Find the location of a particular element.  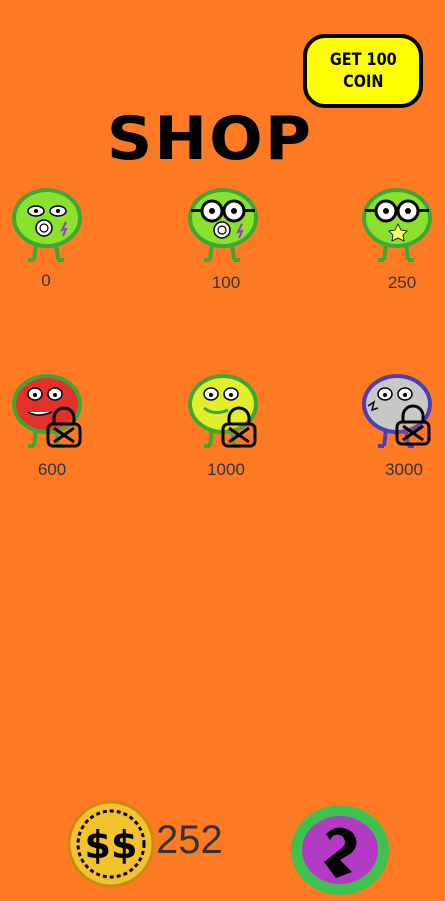

character-price: 250 is located at coordinates (402, 282).